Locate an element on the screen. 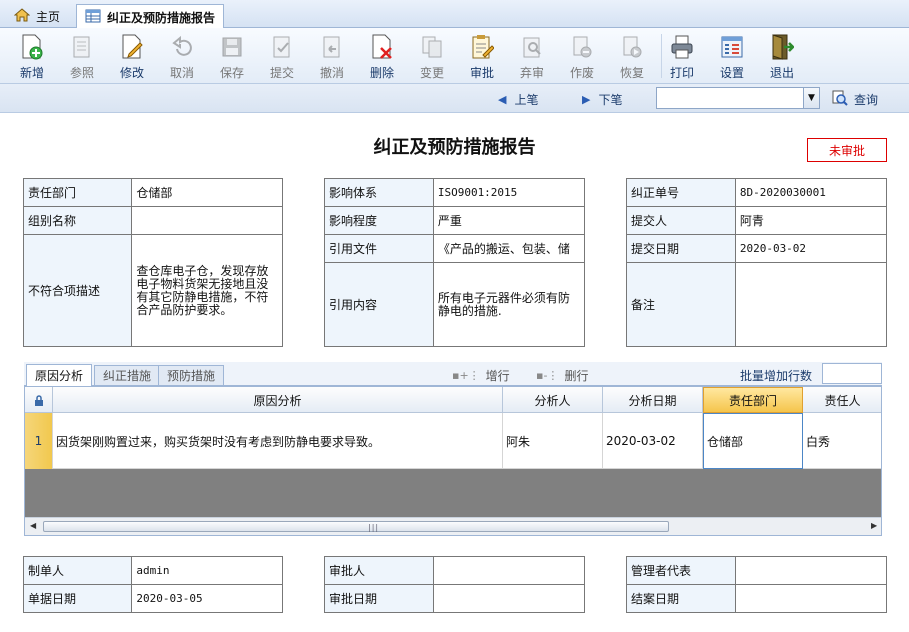 The image size is (909, 632). tab-home-label: 主页 is located at coordinates (48, 16).